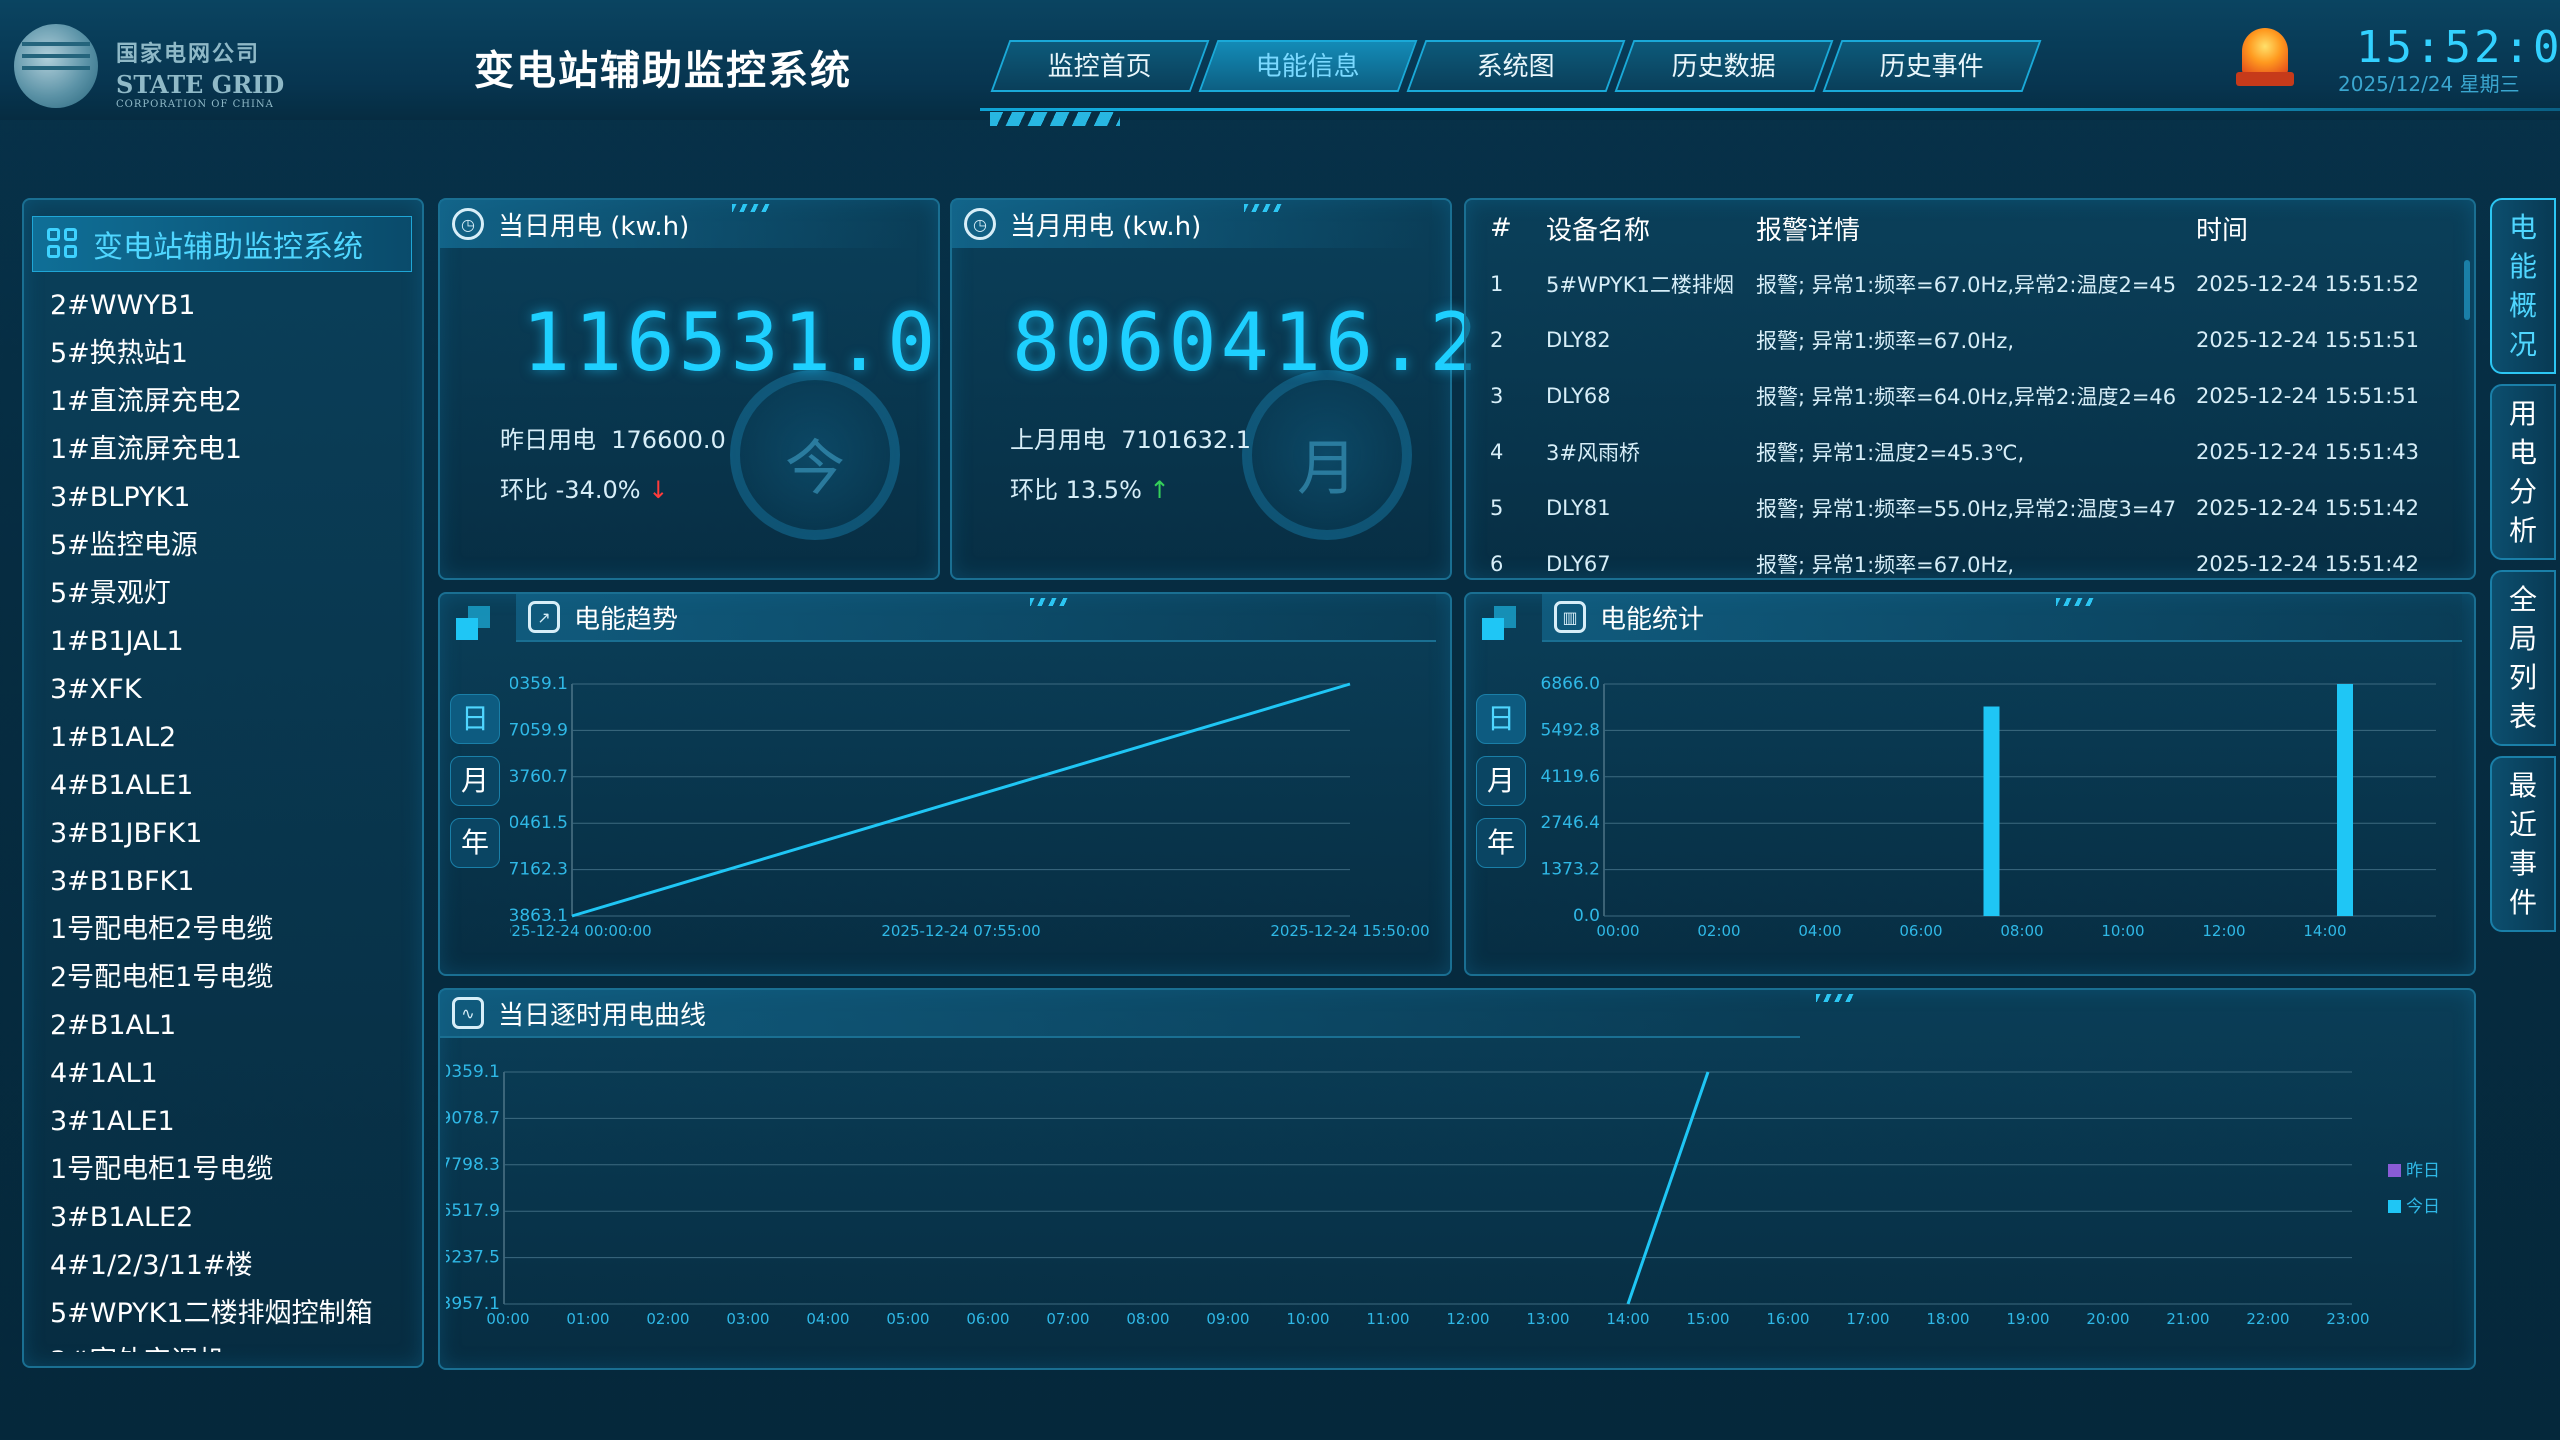  Describe the element at coordinates (539, 870) in the screenshot. I see `y-tick-label: 317162.3` at that location.